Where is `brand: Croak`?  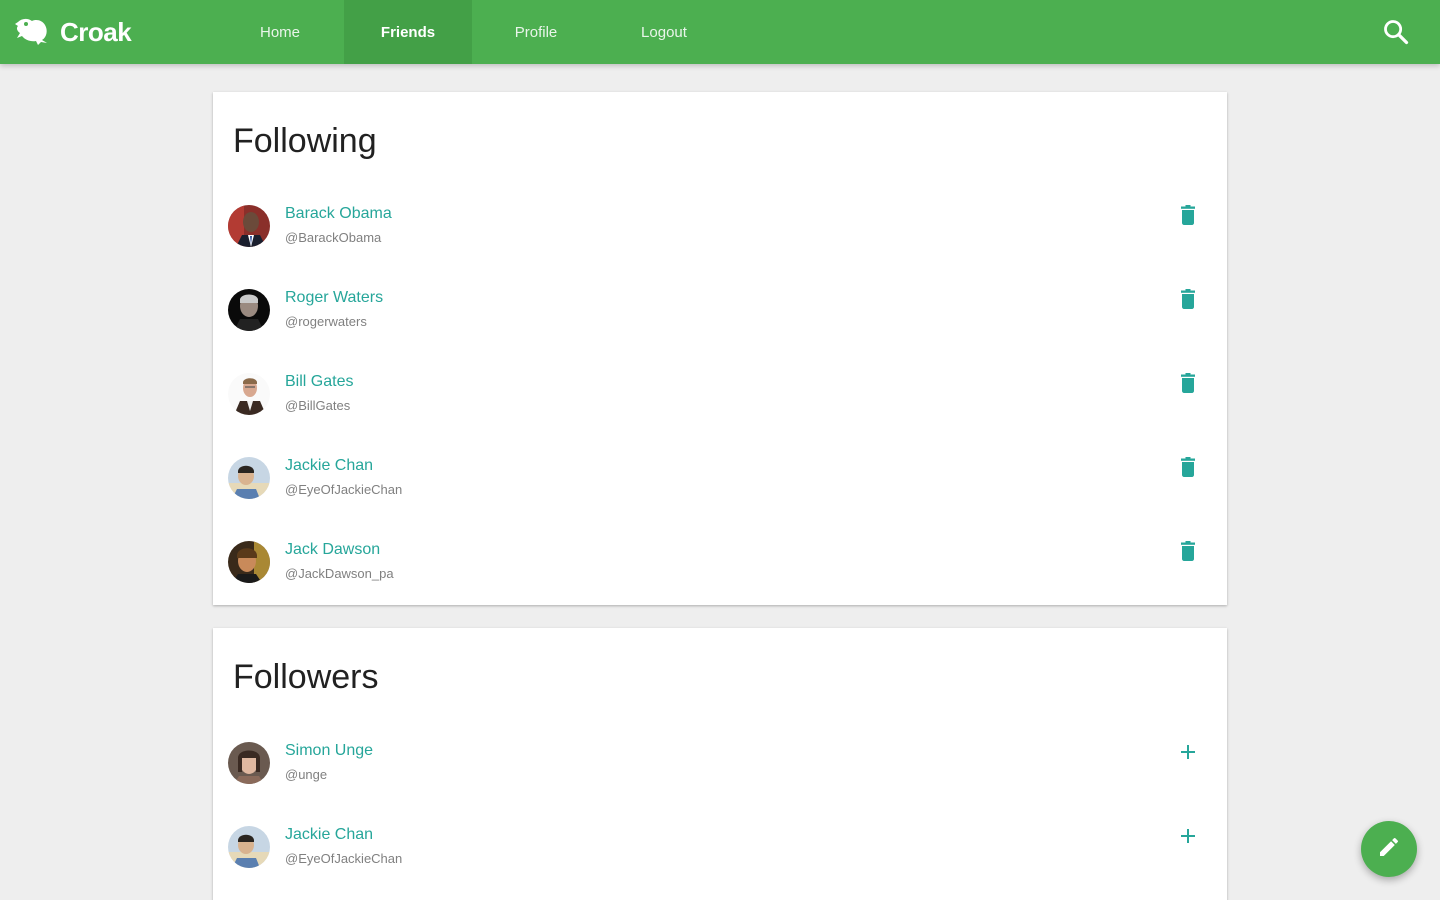
brand: Croak is located at coordinates (73, 32).